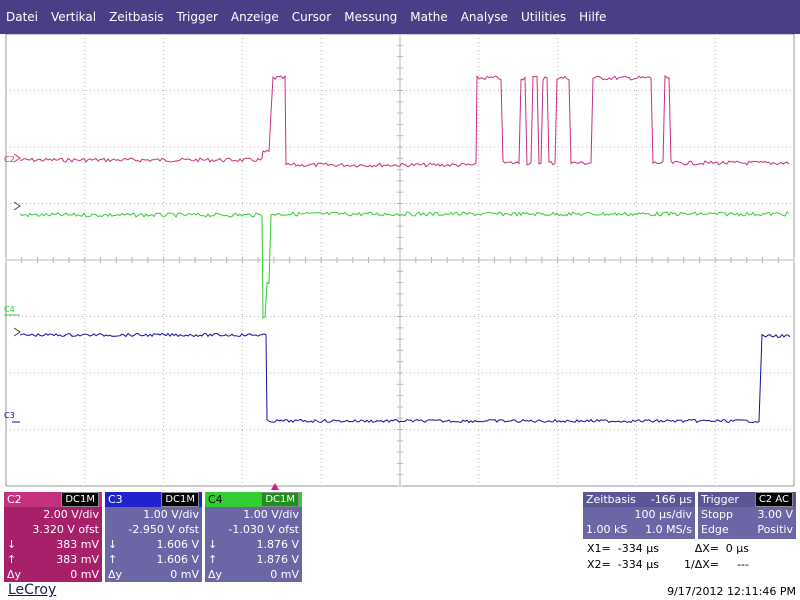  What do you see at coordinates (271, 514) in the screenshot?
I see `channel-c4-vdiv: 1.00 V/div` at bounding box center [271, 514].